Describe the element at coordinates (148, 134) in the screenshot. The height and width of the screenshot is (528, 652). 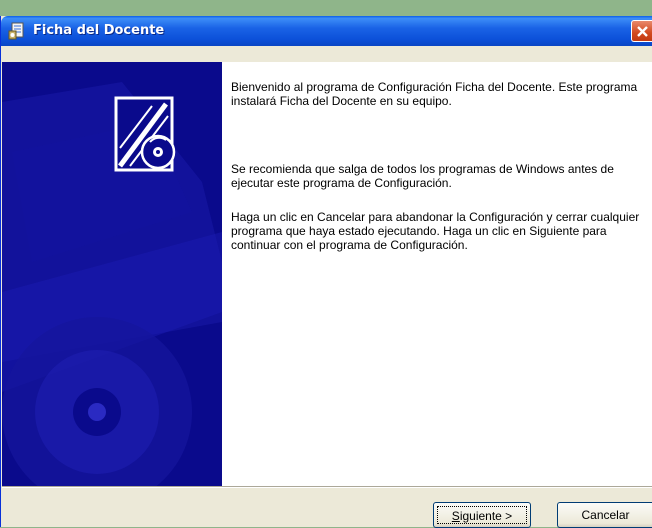
I see `install-cd-logo-icon` at that location.